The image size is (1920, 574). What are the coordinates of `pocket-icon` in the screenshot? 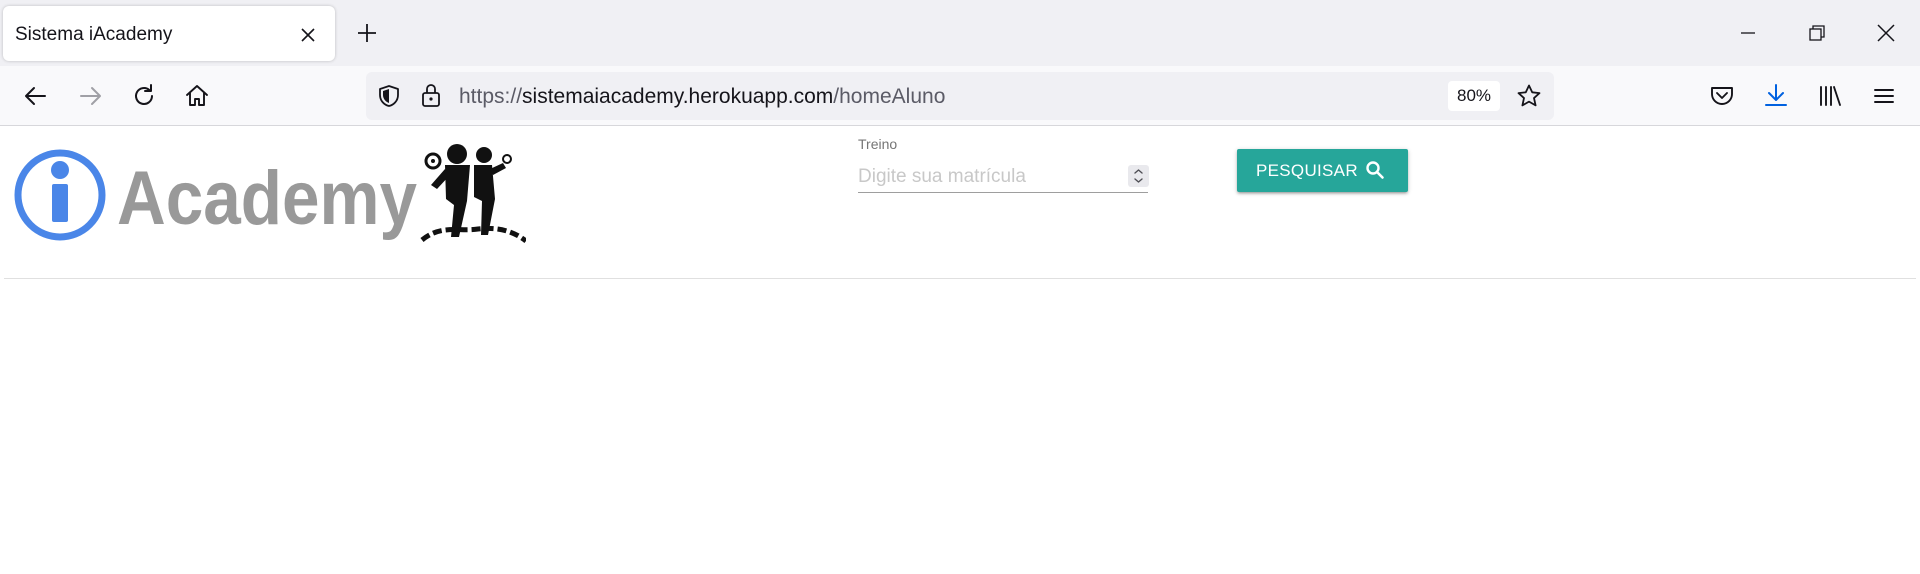 It's located at (1722, 96).